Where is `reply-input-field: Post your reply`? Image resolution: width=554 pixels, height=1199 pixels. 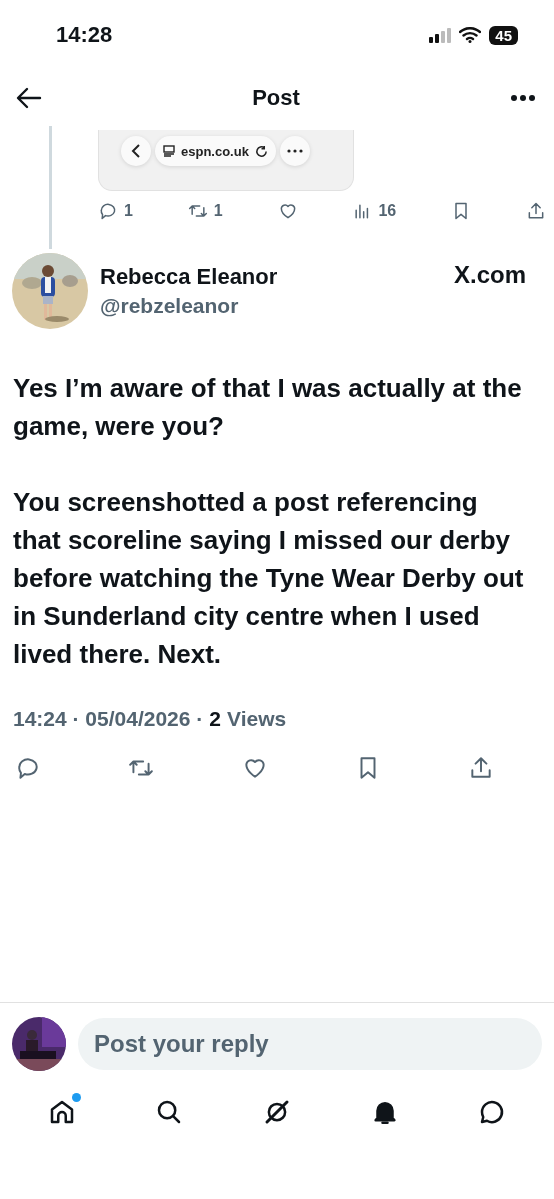 reply-input-field: Post your reply is located at coordinates (310, 1044).